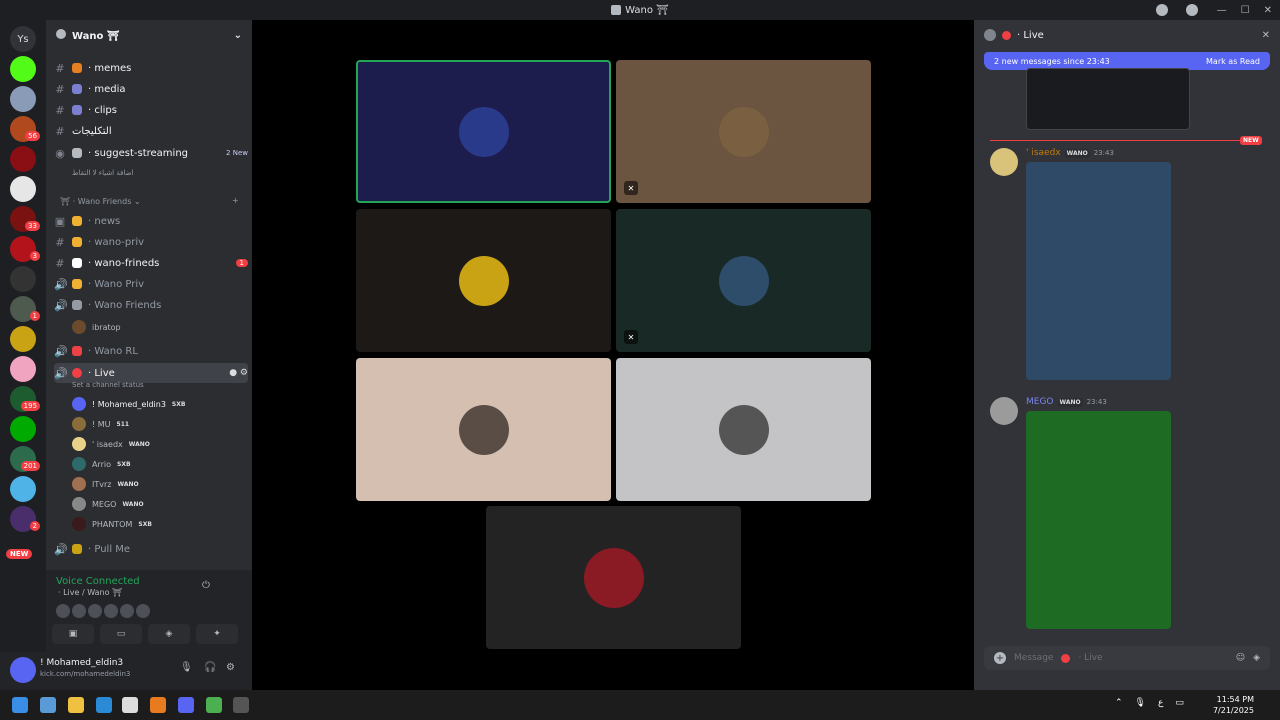 The width and height of the screenshot is (1280, 720). I want to click on voice-user: PHANTOM SXB, so click(160, 524).